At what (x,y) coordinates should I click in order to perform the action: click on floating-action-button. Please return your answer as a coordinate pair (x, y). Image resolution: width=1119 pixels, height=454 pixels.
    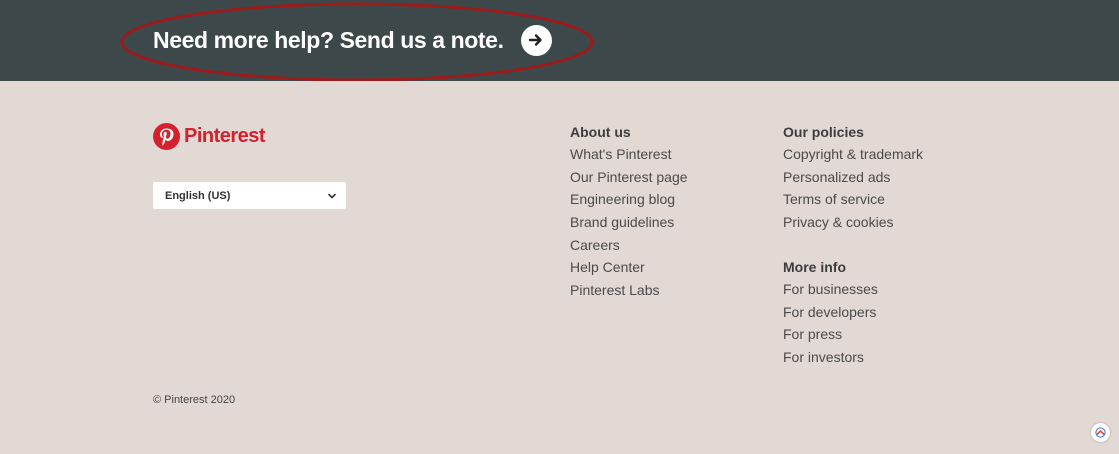
    Looking at the image, I should click on (1100, 432).